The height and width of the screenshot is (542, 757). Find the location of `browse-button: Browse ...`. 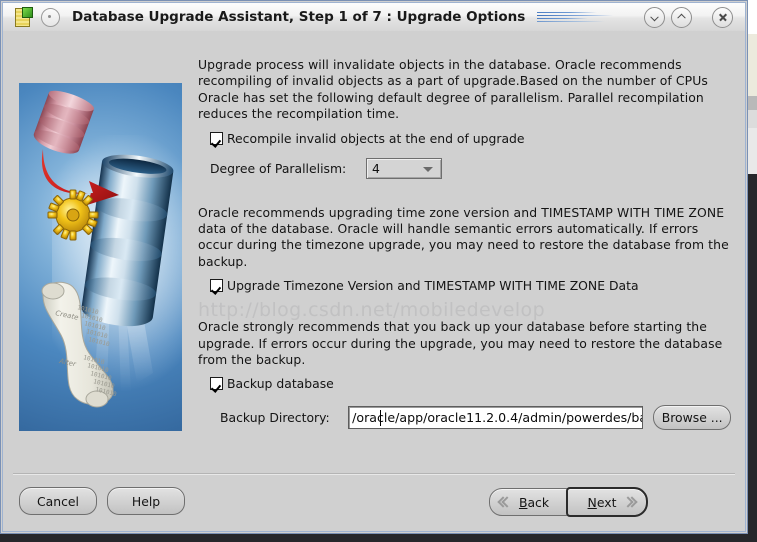

browse-button: Browse ... is located at coordinates (692, 418).